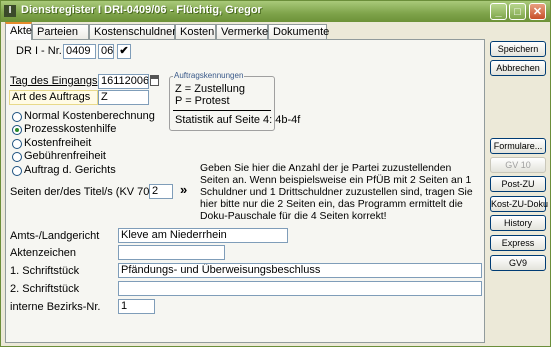 The width and height of the screenshot is (551, 347). I want to click on maximize-button: □, so click(517, 11).